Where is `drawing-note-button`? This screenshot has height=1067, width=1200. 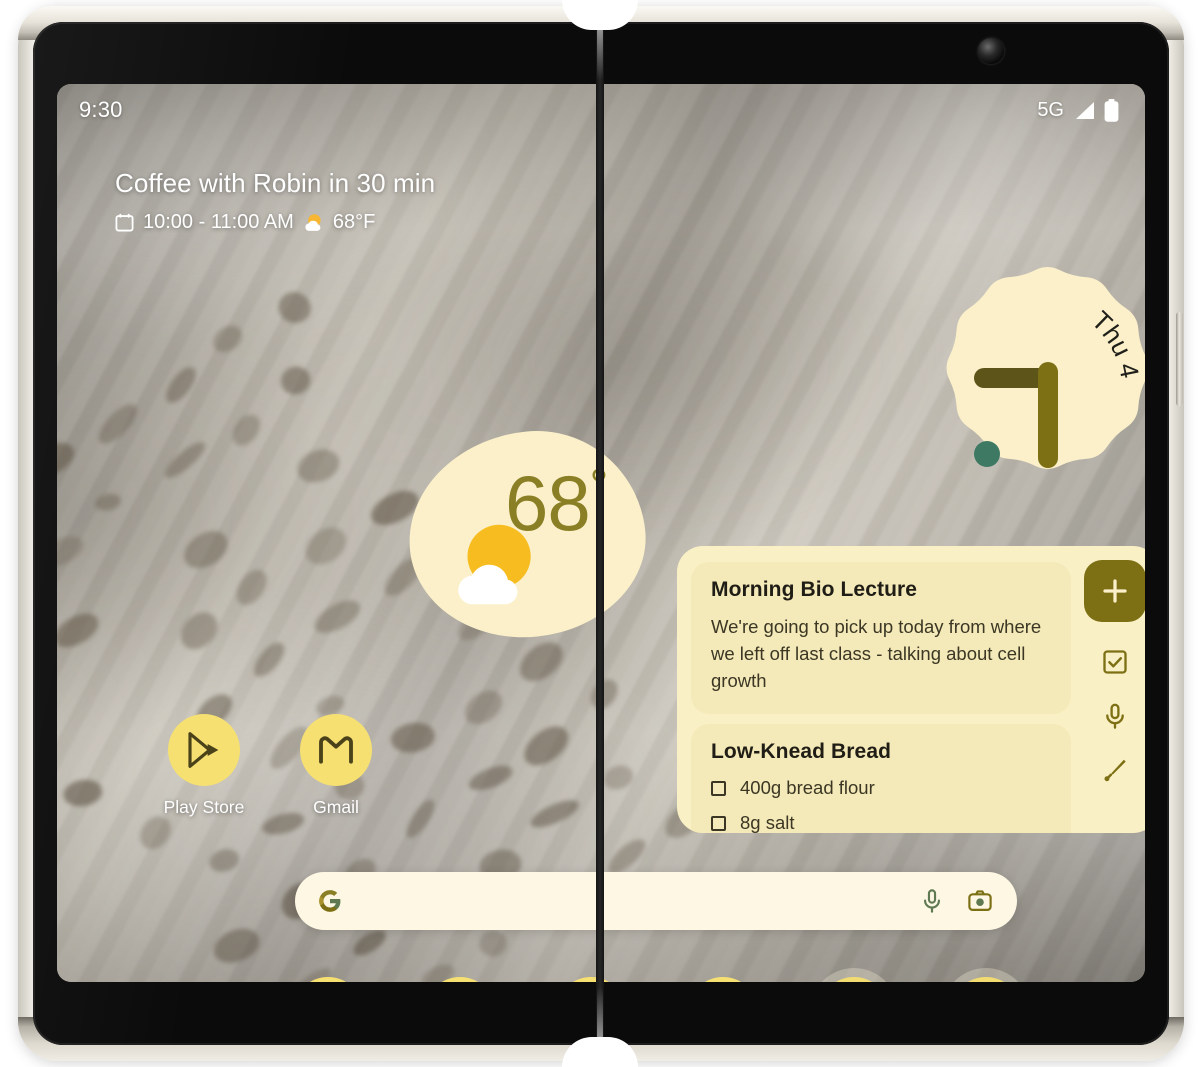
drawing-note-button is located at coordinates (1115, 770).